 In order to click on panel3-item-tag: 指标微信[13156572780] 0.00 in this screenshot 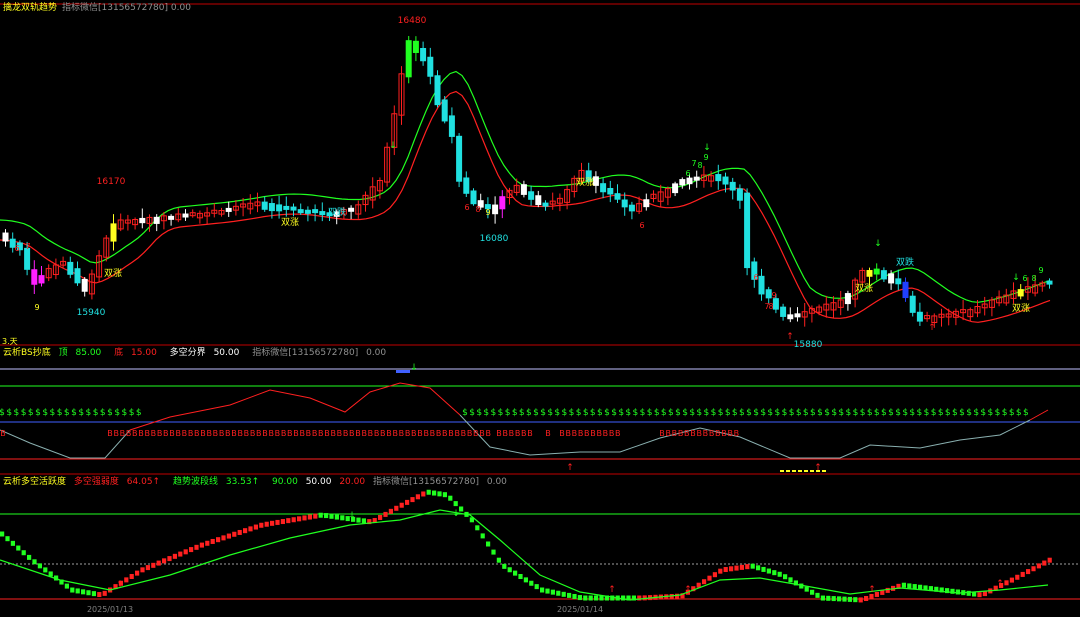, I will do `click(439, 482)`.